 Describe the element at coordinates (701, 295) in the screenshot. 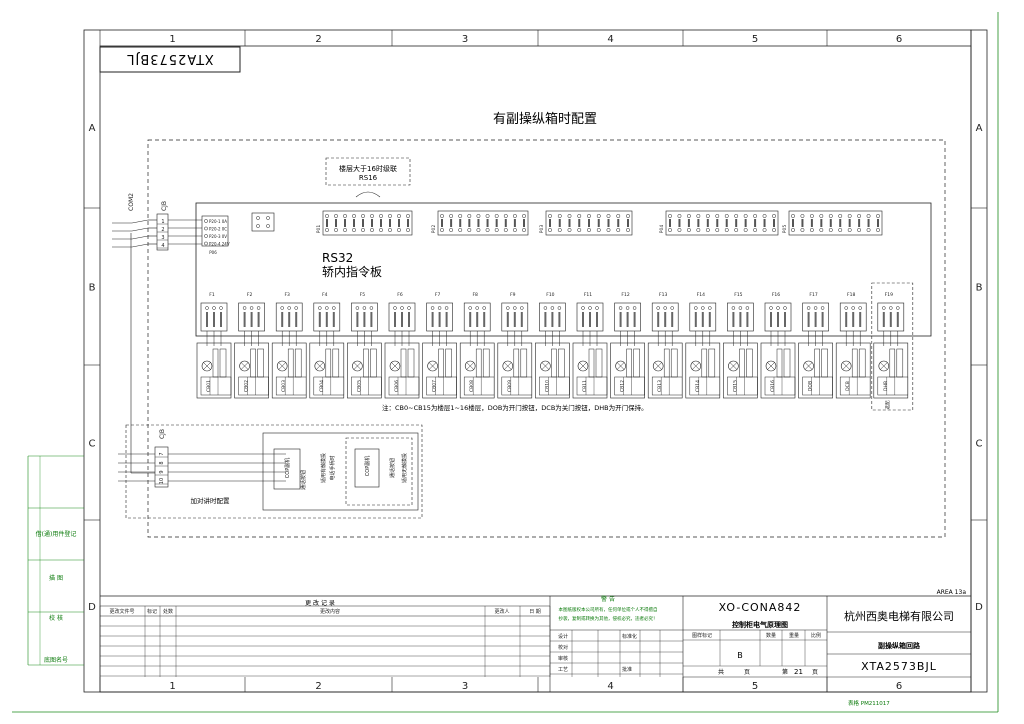

I see `floor-port-label: F14` at that location.